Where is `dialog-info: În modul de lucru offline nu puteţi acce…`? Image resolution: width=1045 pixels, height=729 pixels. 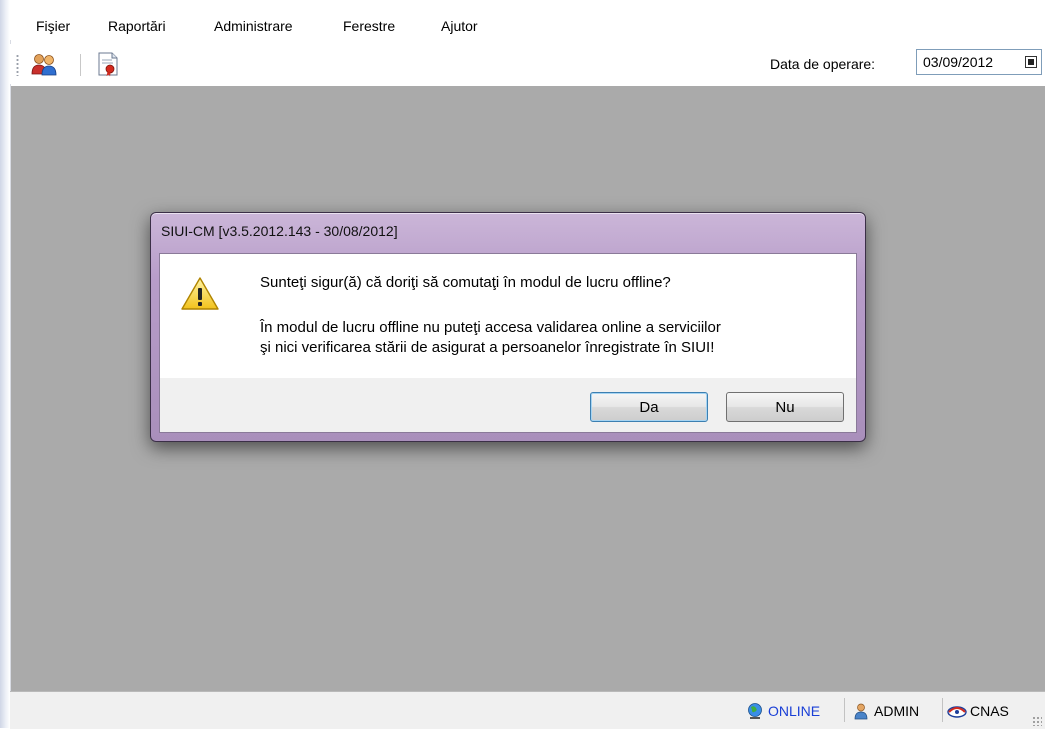 dialog-info: În modul de lucru offline nu puteţi acce… is located at coordinates (550, 338).